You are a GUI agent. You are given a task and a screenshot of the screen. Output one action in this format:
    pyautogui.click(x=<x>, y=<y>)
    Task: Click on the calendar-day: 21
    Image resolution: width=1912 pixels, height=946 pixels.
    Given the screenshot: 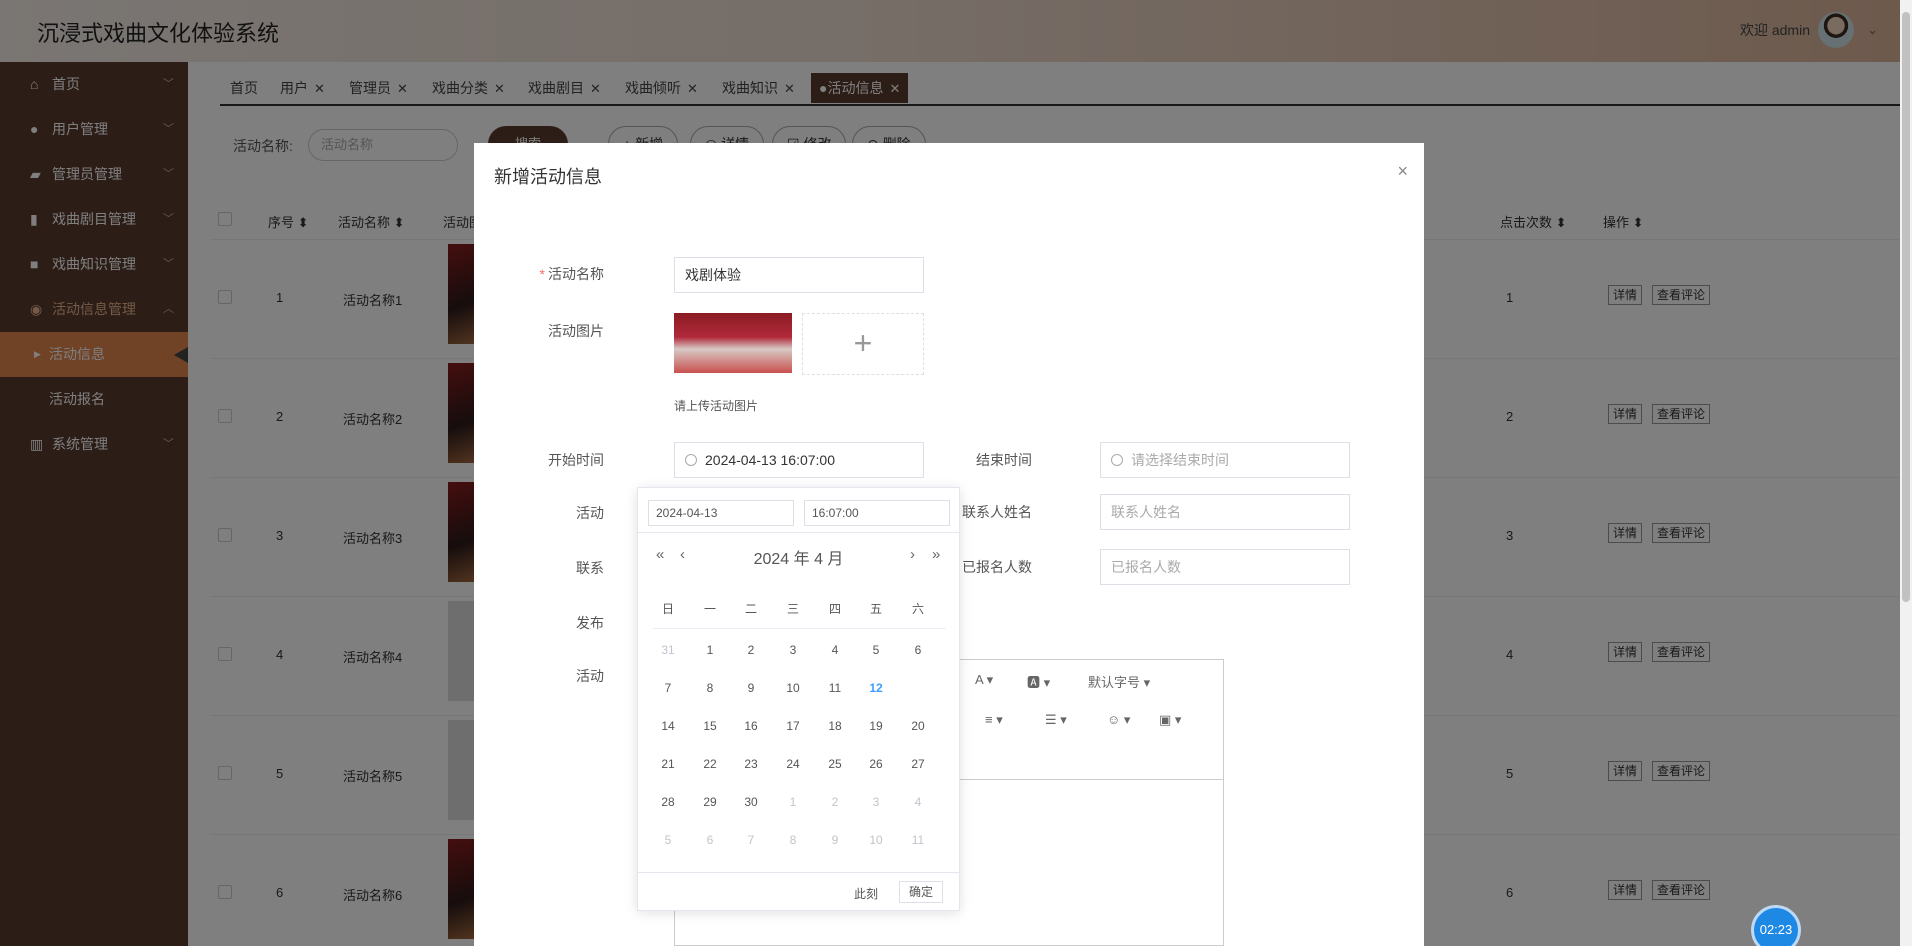 What is the action you would take?
    pyautogui.click(x=668, y=764)
    